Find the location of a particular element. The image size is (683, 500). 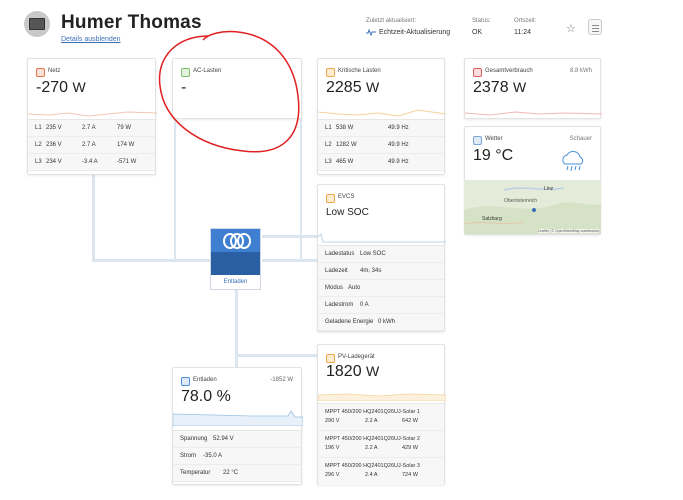

total-title: Gesamtverbrauch is located at coordinates (509, 71).